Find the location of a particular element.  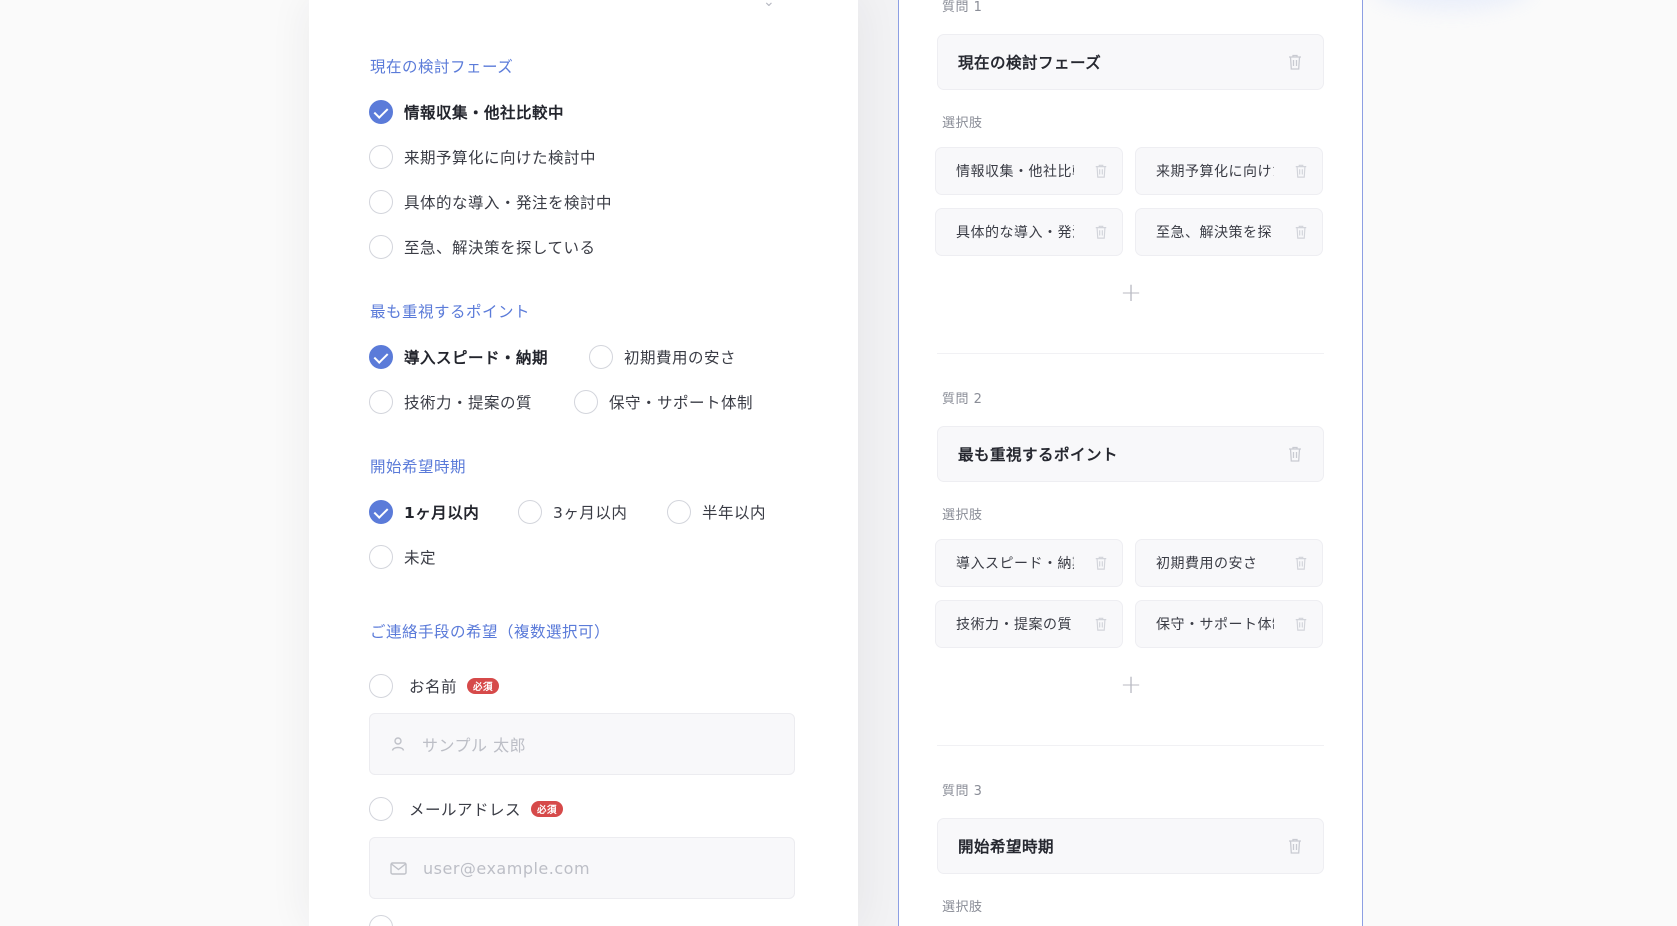

option-chip-text: 具体的な導入・発注を検討中 is located at coordinates (1015, 233).